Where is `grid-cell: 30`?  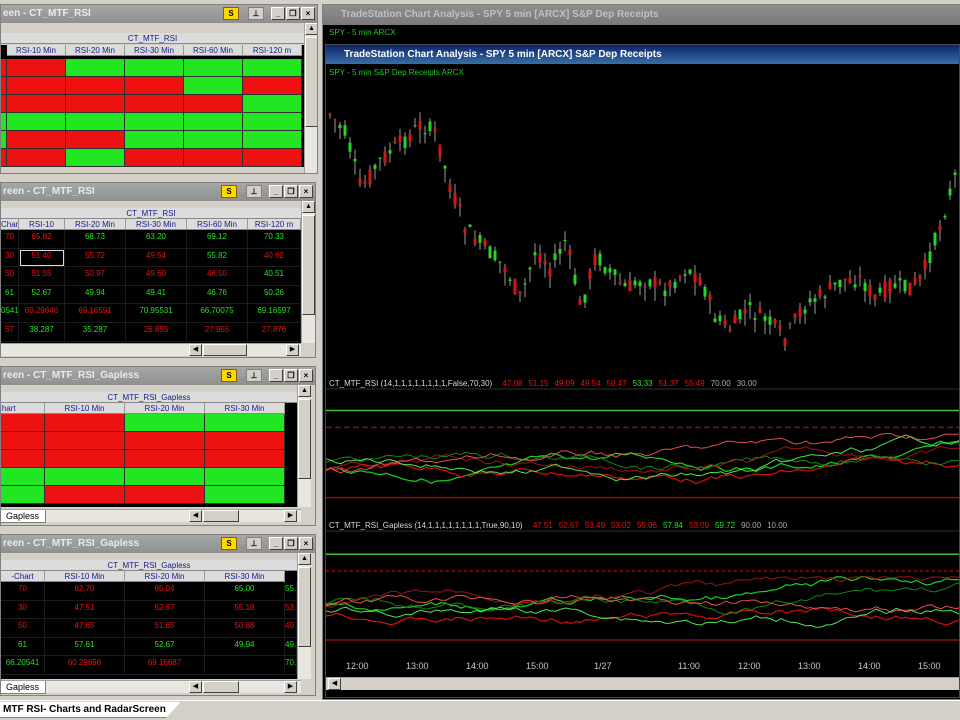 grid-cell: 30 is located at coordinates (10, 258).